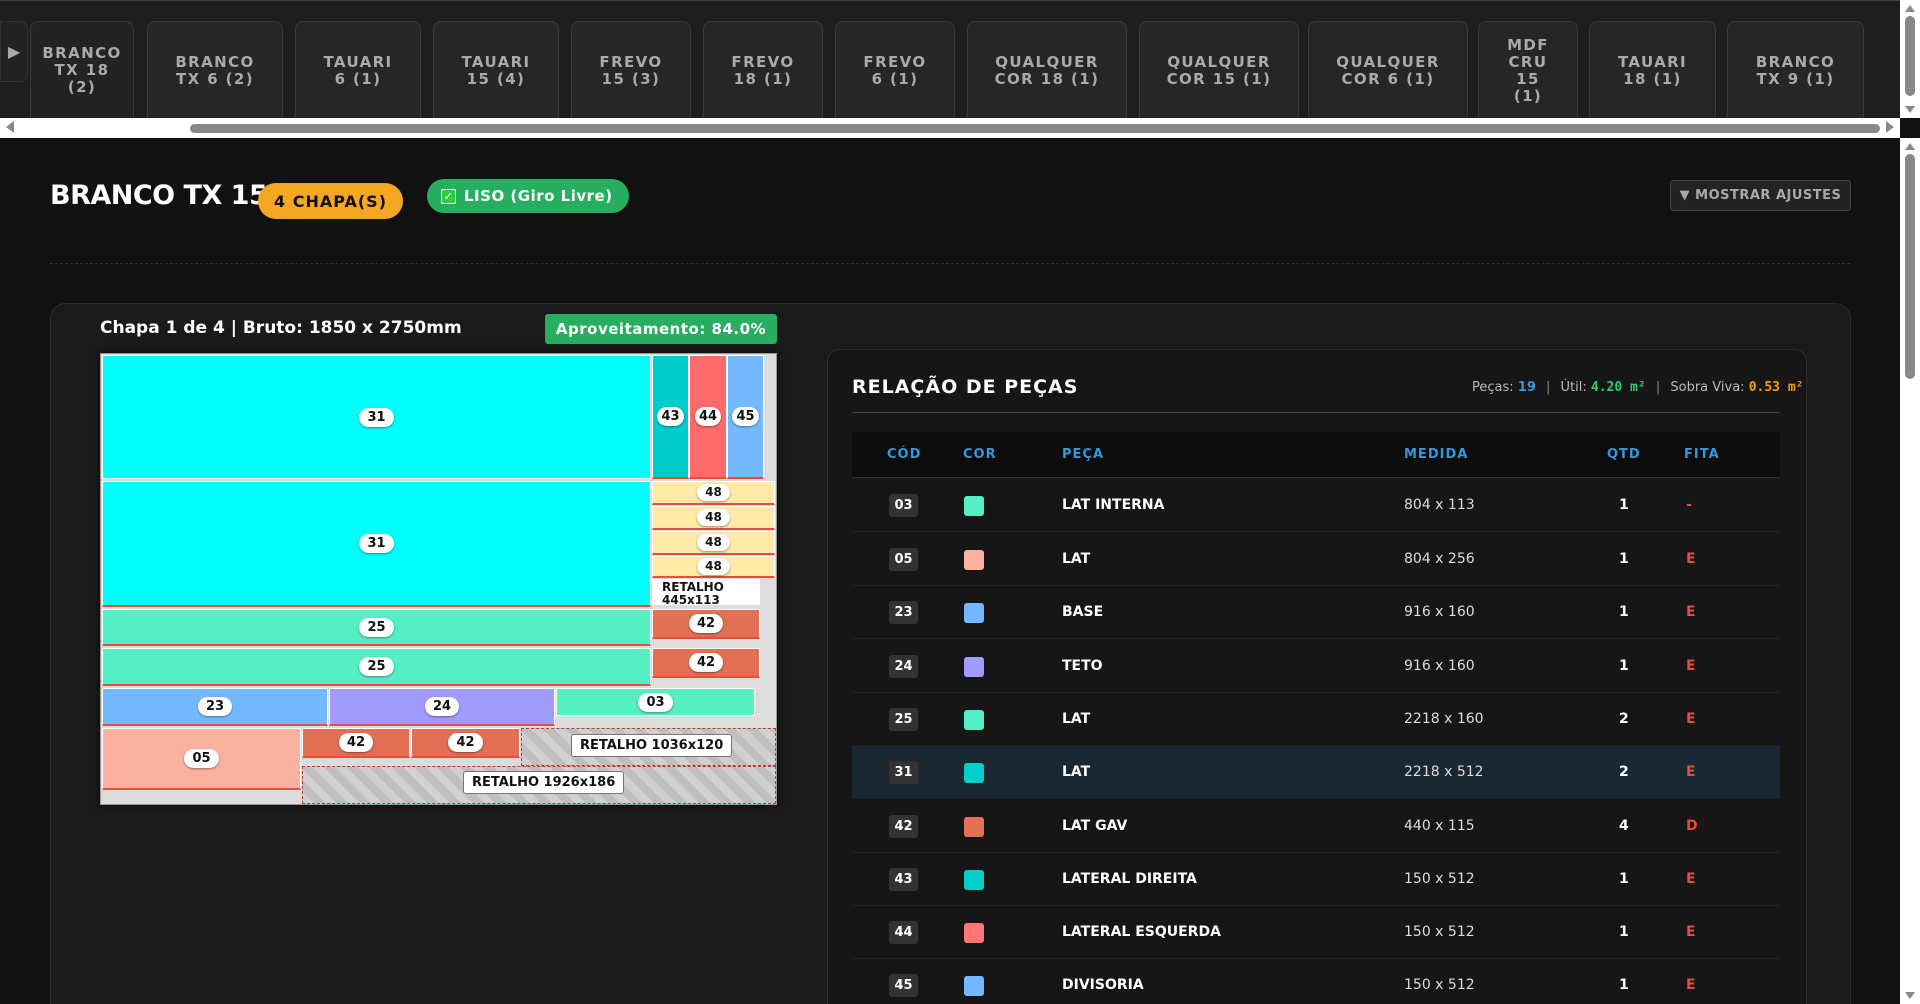 This screenshot has width=1920, height=1004. Describe the element at coordinates (1444, 719) in the screenshot. I see `medida-value: 2218 x 160` at that location.